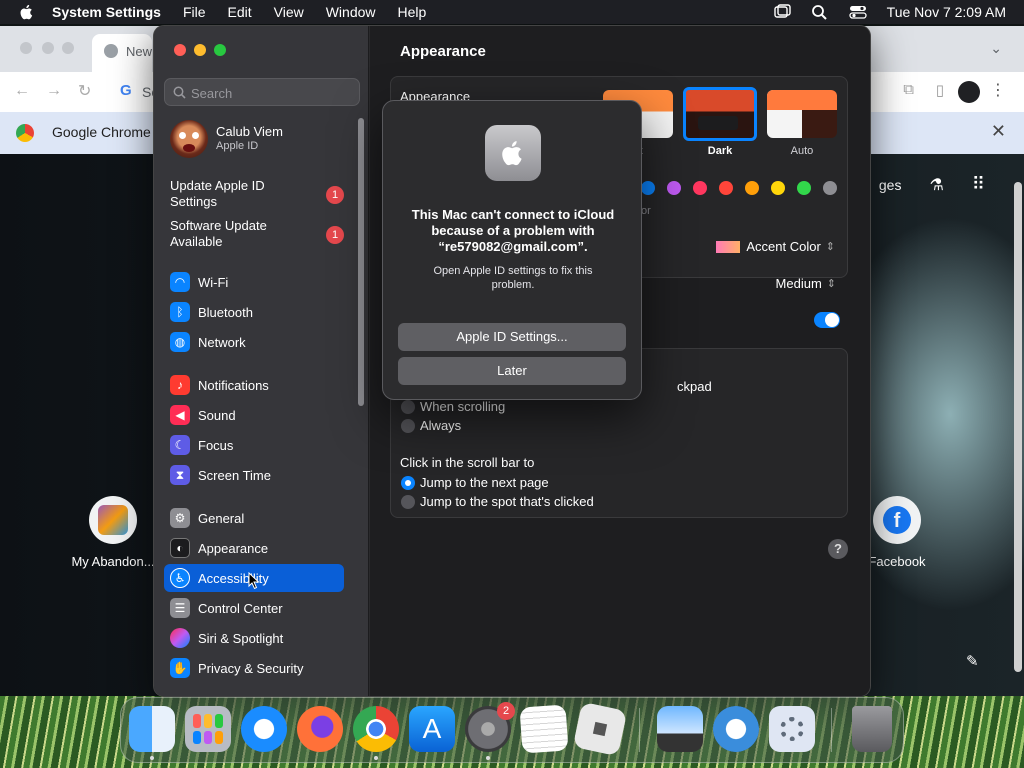 The height and width of the screenshot is (768, 1024). I want to click on sidebar-scrollbar, so click(361, 262).